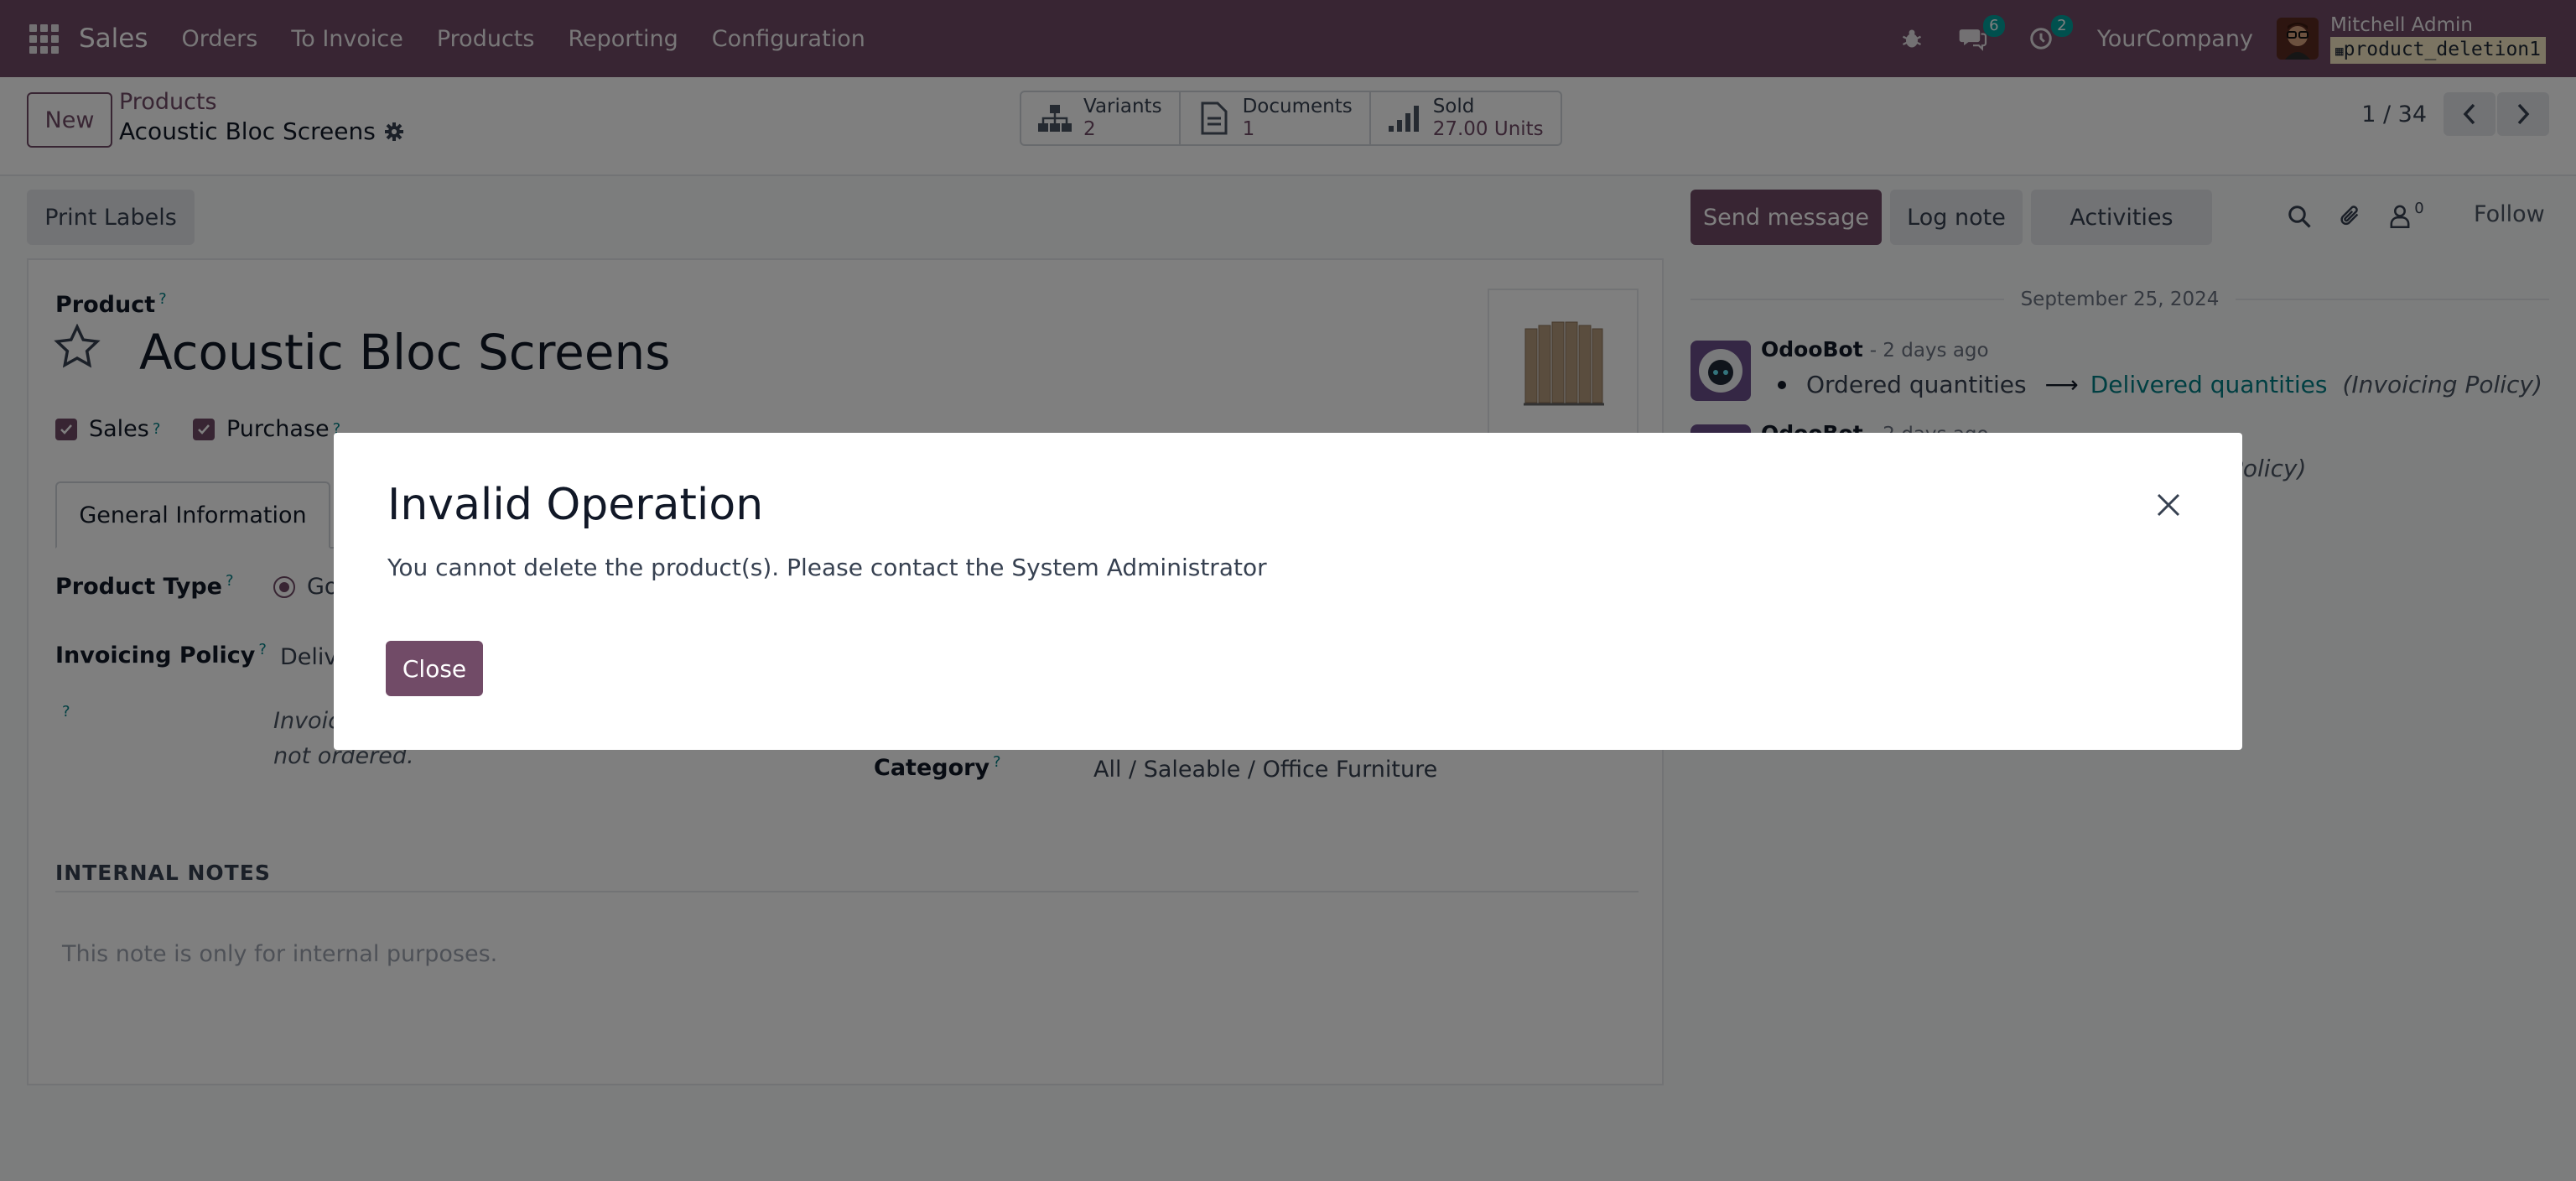  Describe the element at coordinates (575, 505) in the screenshot. I see `dialog-title: Invalid Operation` at that location.